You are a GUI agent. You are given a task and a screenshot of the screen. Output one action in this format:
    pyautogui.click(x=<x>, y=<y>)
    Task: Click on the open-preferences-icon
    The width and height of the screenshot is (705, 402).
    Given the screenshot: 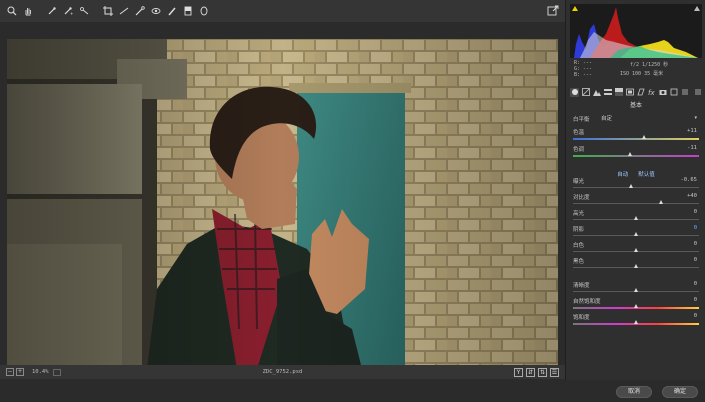 What is the action you would take?
    pyautogui.click(x=553, y=11)
    